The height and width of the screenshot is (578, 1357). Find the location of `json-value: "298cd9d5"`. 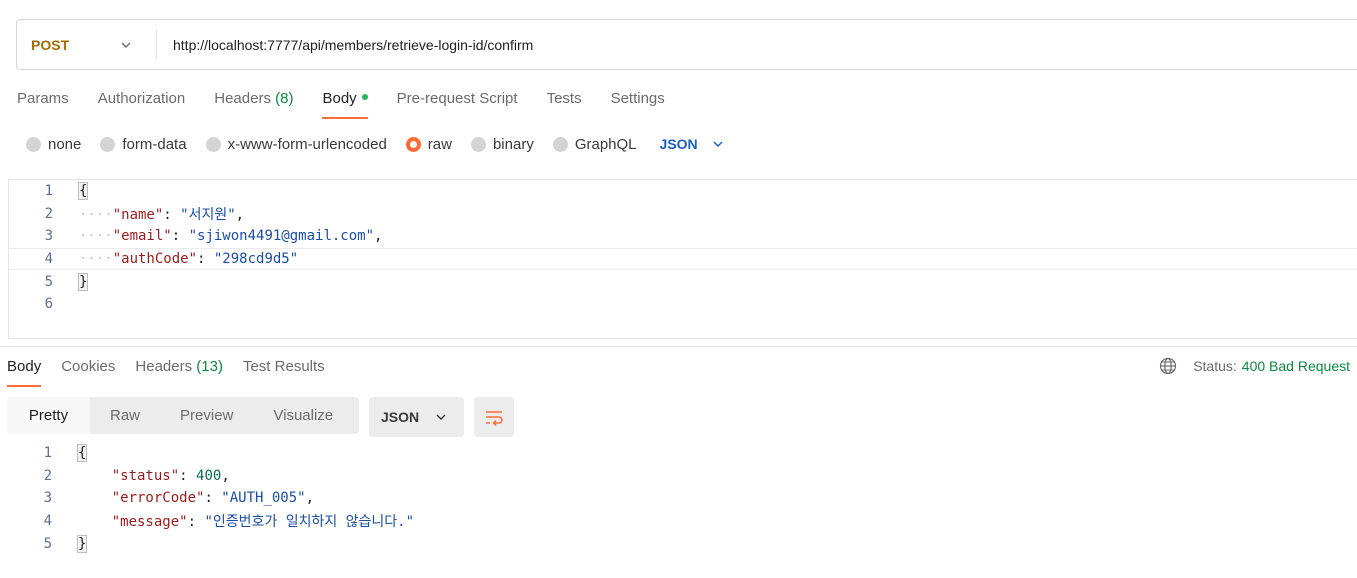

json-value: "298cd9d5" is located at coordinates (256, 259).